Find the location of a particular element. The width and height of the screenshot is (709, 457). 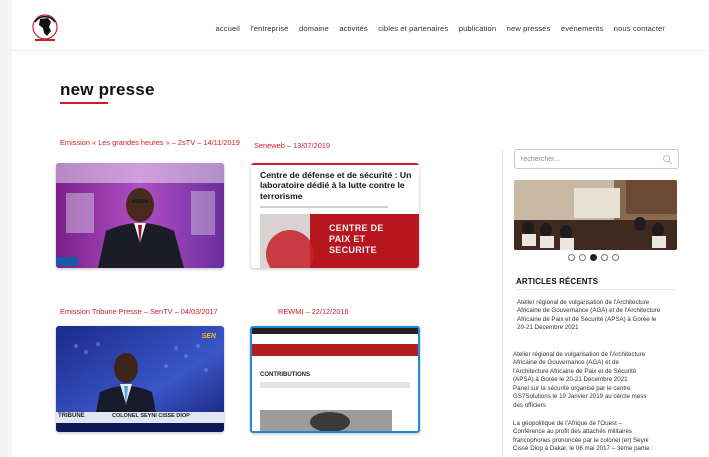

article-title-bar is located at coordinates (335, 385).